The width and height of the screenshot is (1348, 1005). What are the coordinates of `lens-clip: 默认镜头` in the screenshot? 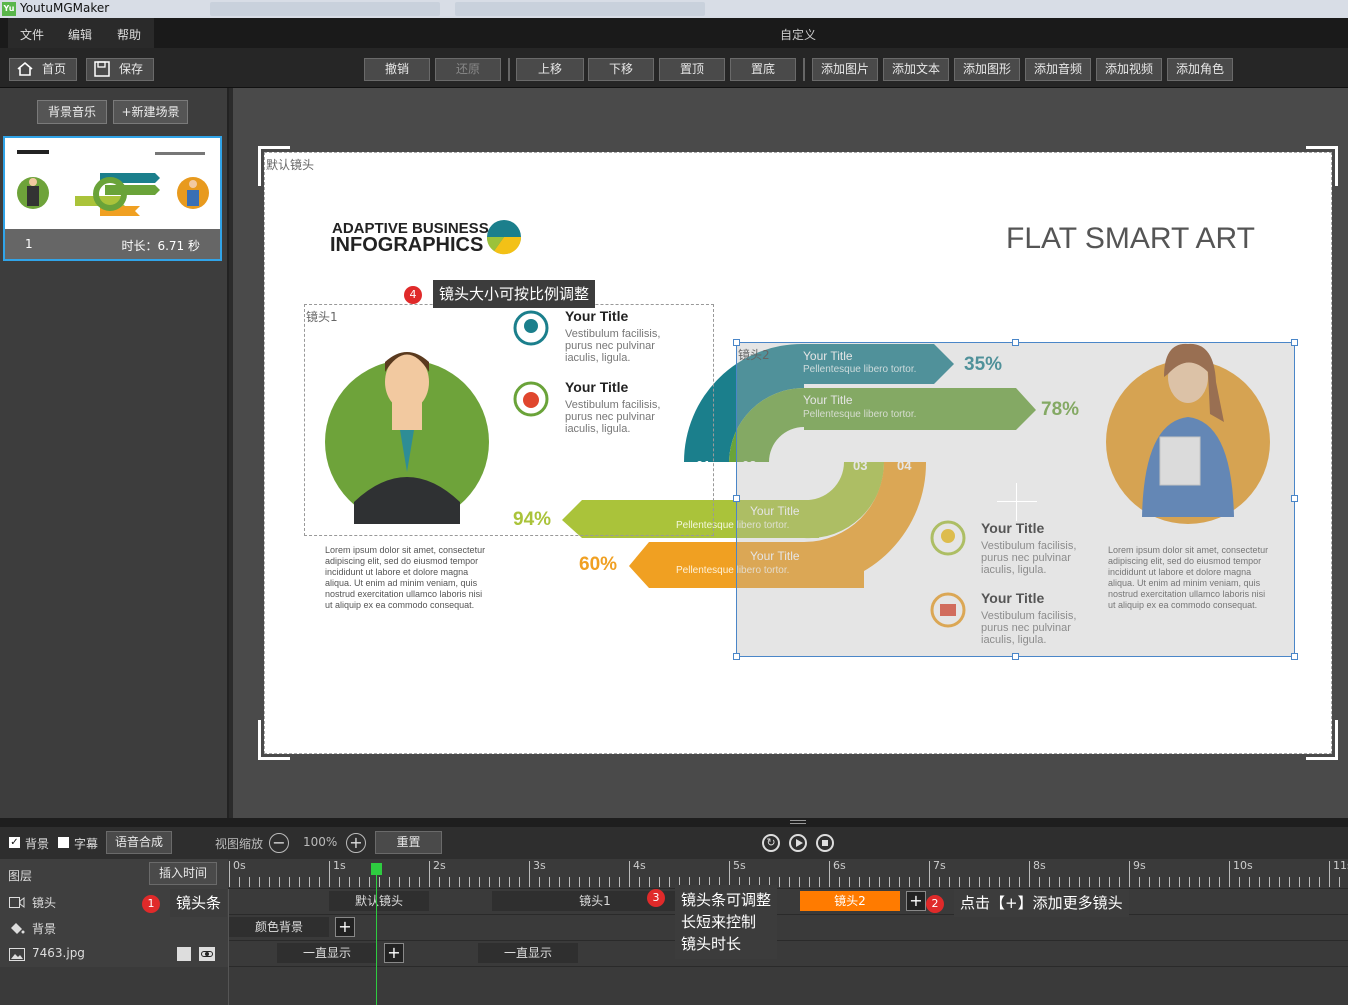 It's located at (379, 901).